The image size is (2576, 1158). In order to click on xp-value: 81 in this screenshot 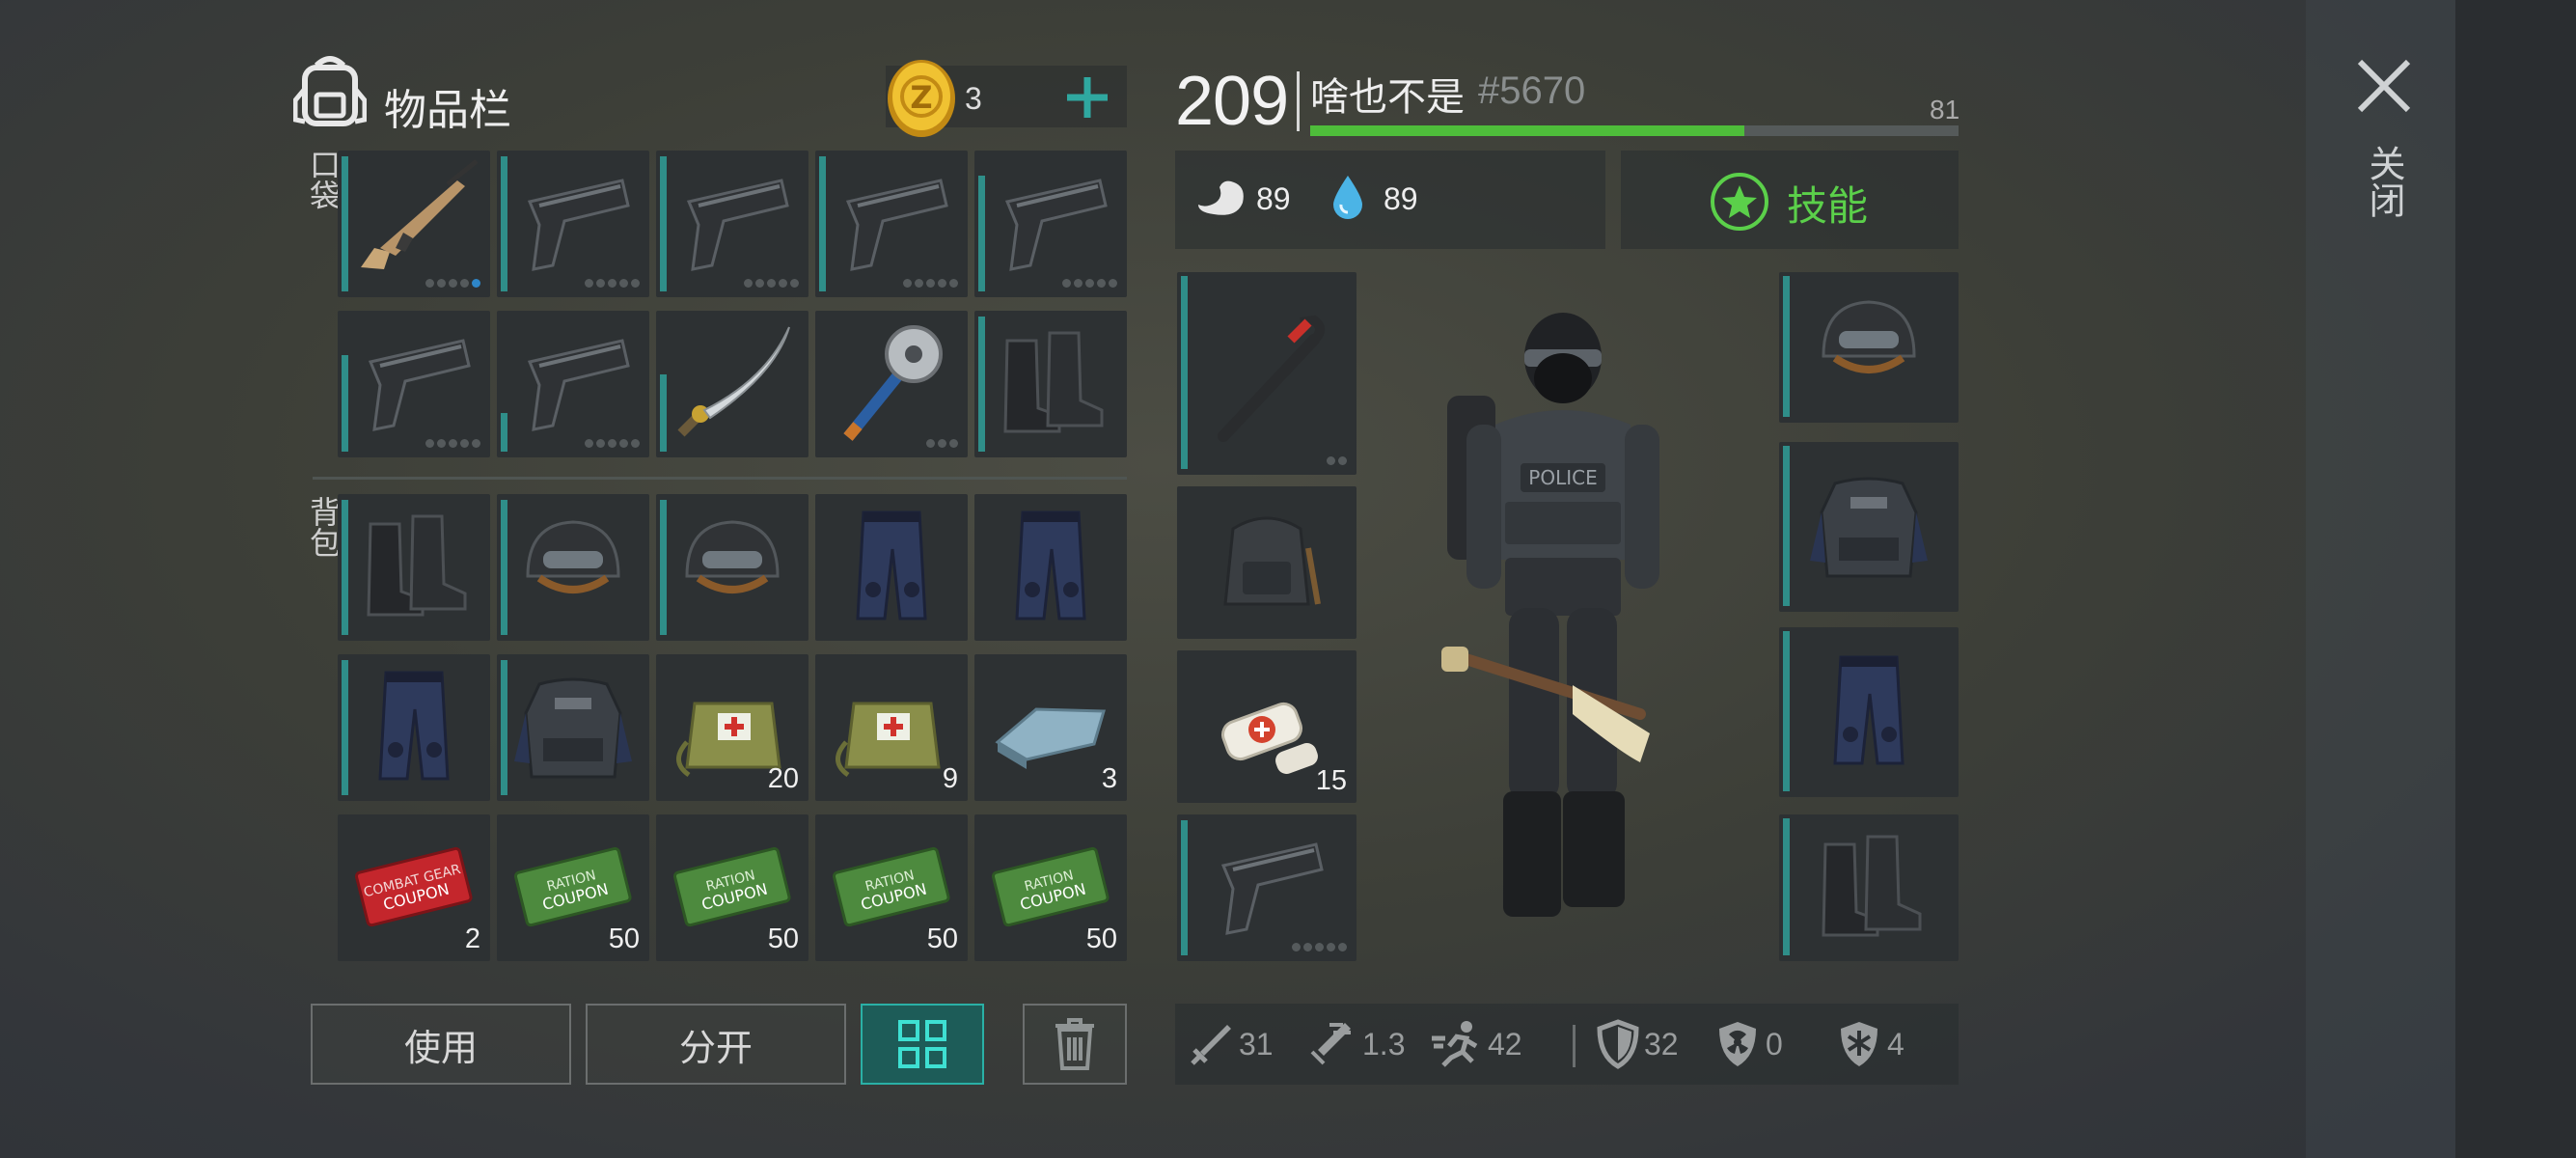, I will do `click(1945, 109)`.